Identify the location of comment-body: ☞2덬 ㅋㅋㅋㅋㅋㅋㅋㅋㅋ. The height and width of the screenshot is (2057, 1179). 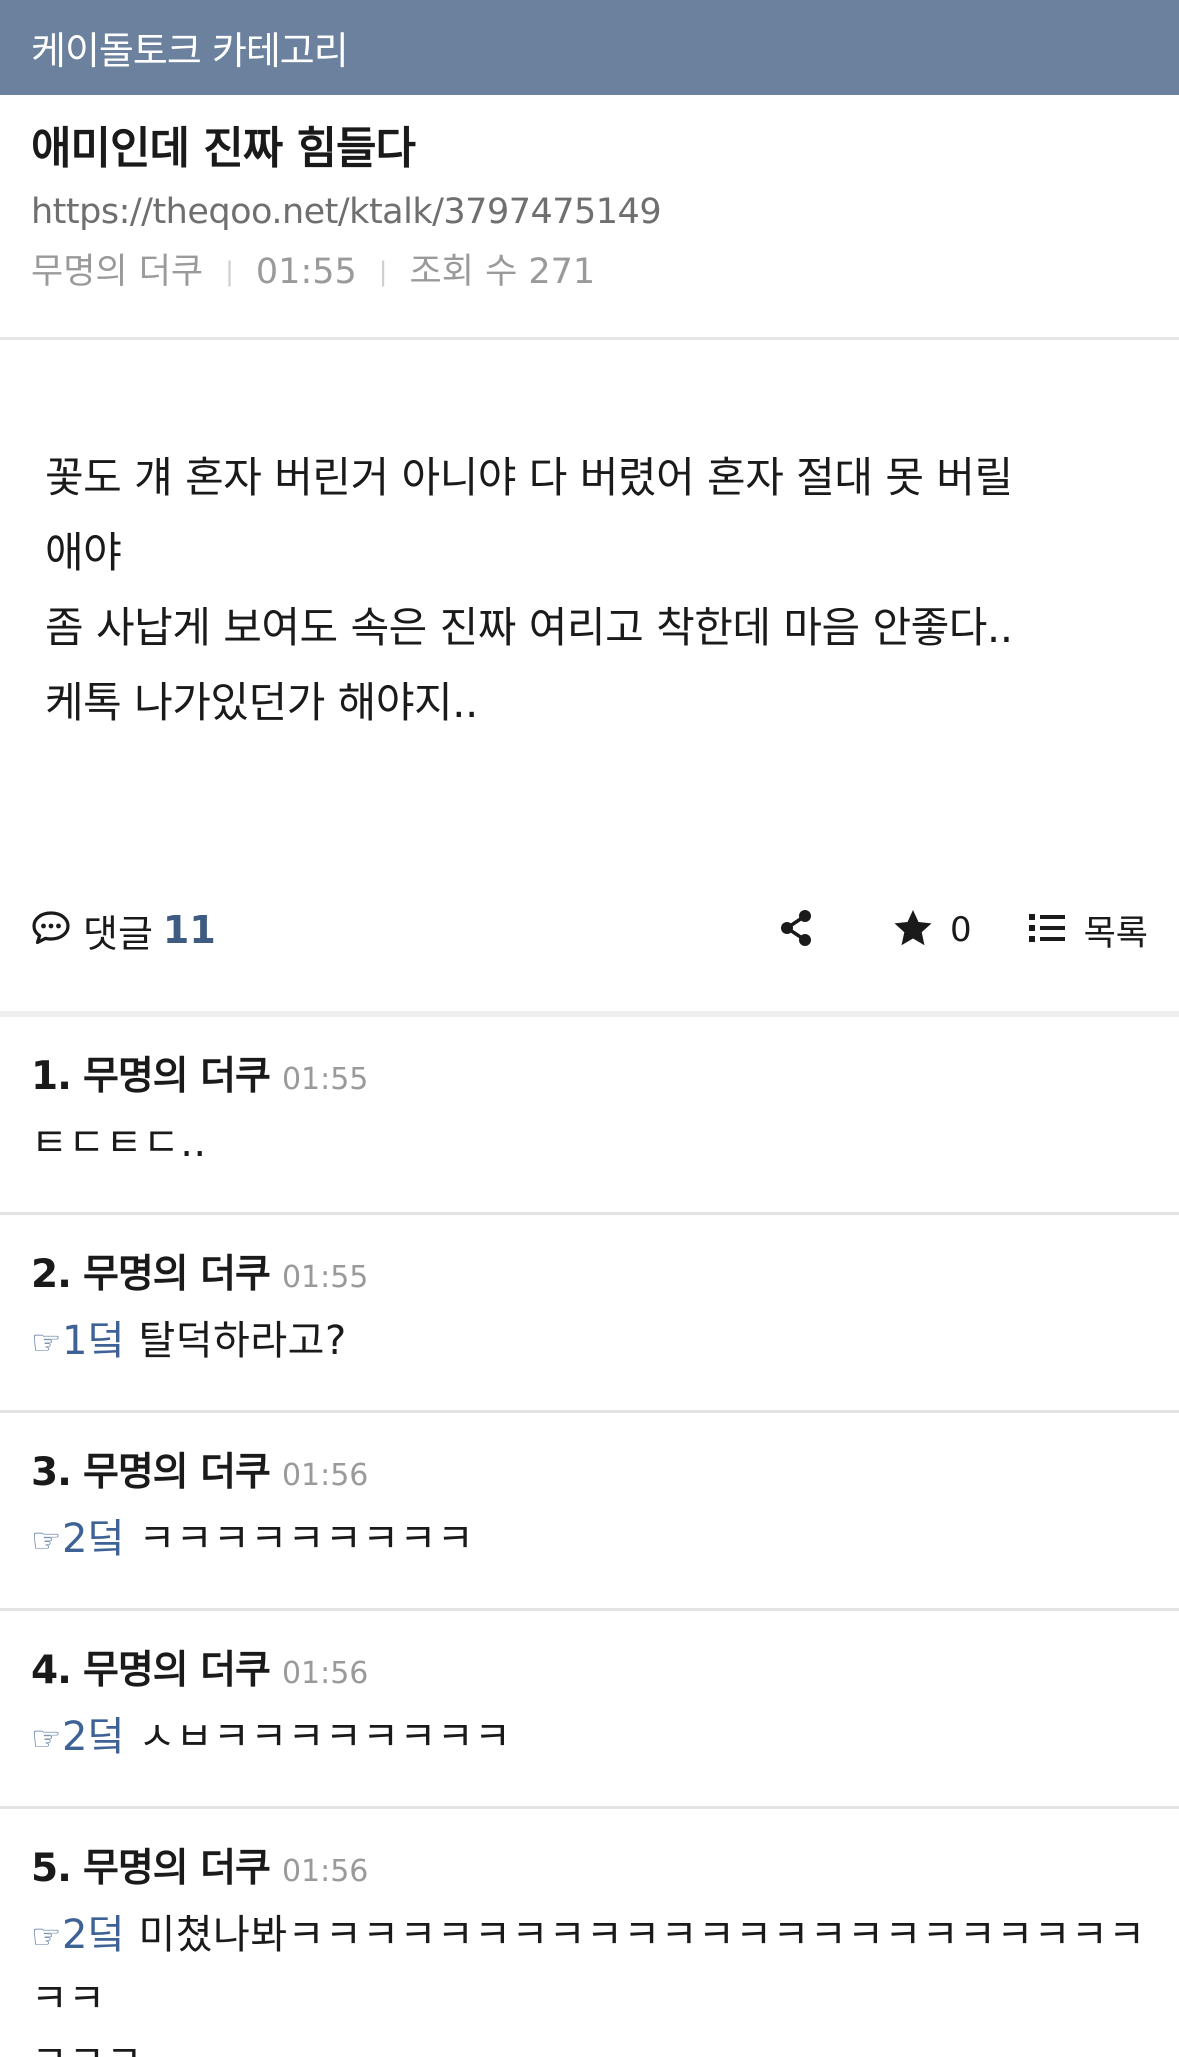
(589, 1540).